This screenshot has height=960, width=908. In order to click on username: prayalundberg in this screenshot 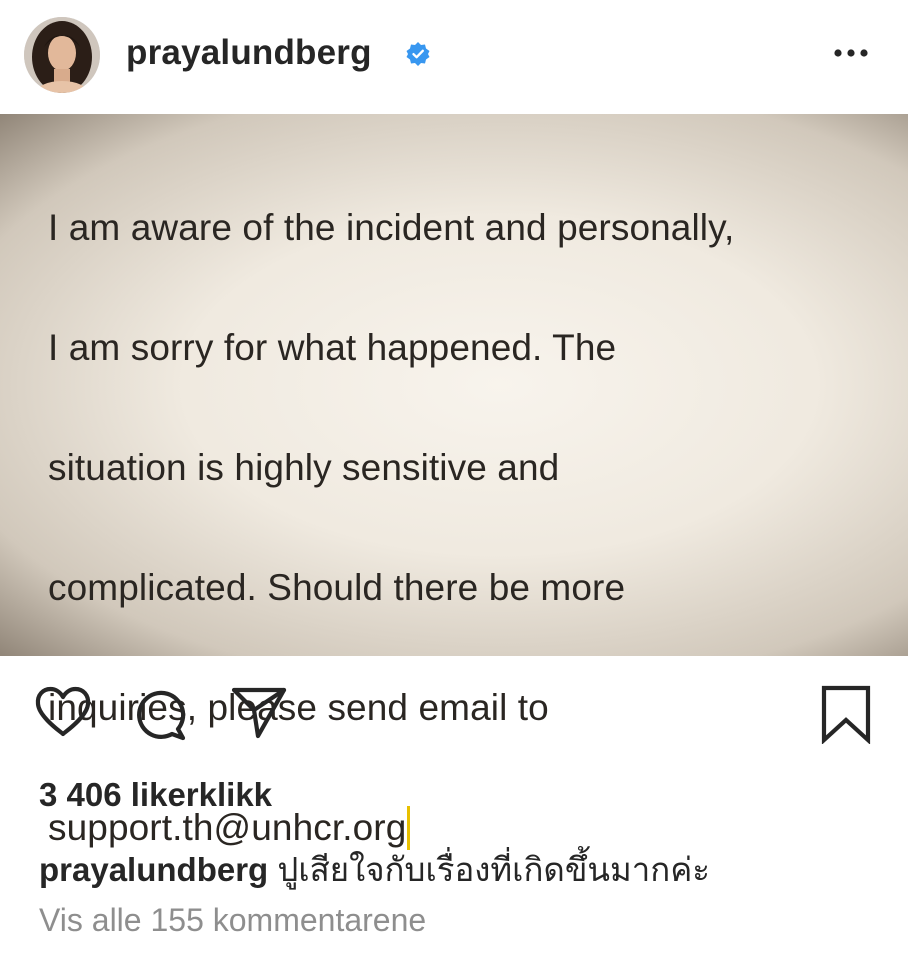, I will do `click(249, 53)`.